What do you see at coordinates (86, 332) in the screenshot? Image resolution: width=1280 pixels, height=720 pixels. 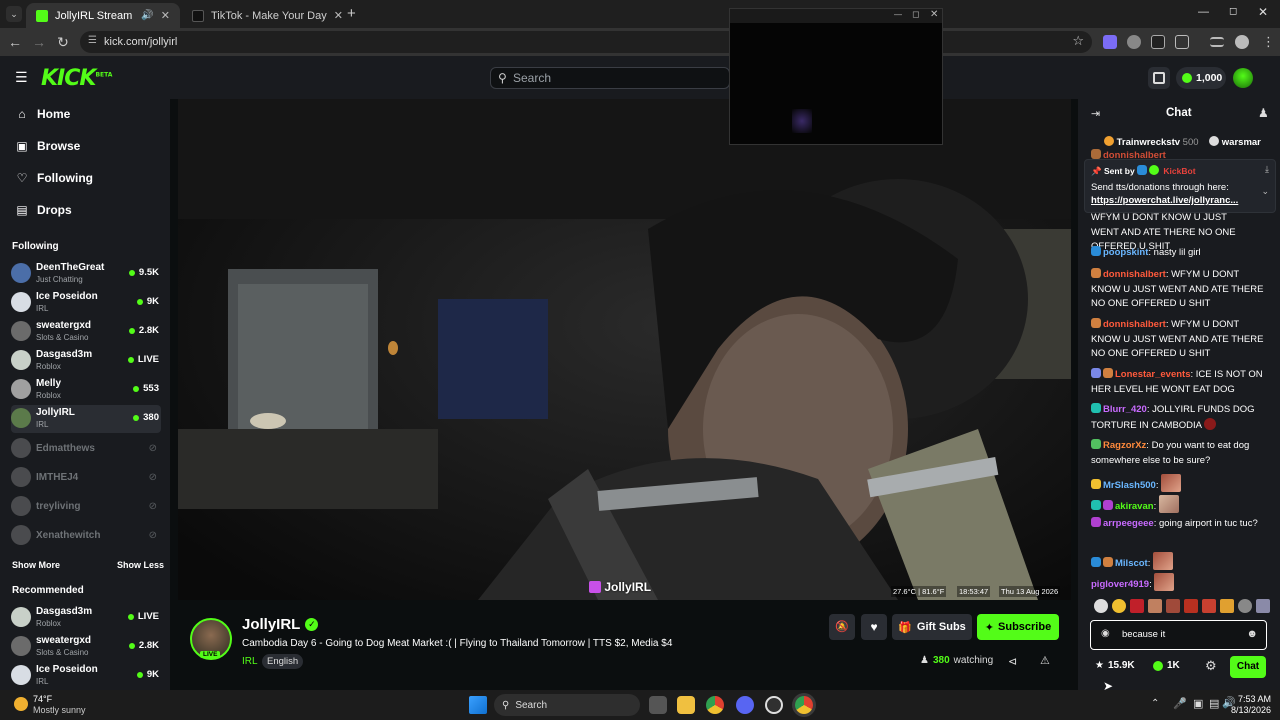 I see `followed-channel: sweatergxd Slots & Casino 2.8K` at bounding box center [86, 332].